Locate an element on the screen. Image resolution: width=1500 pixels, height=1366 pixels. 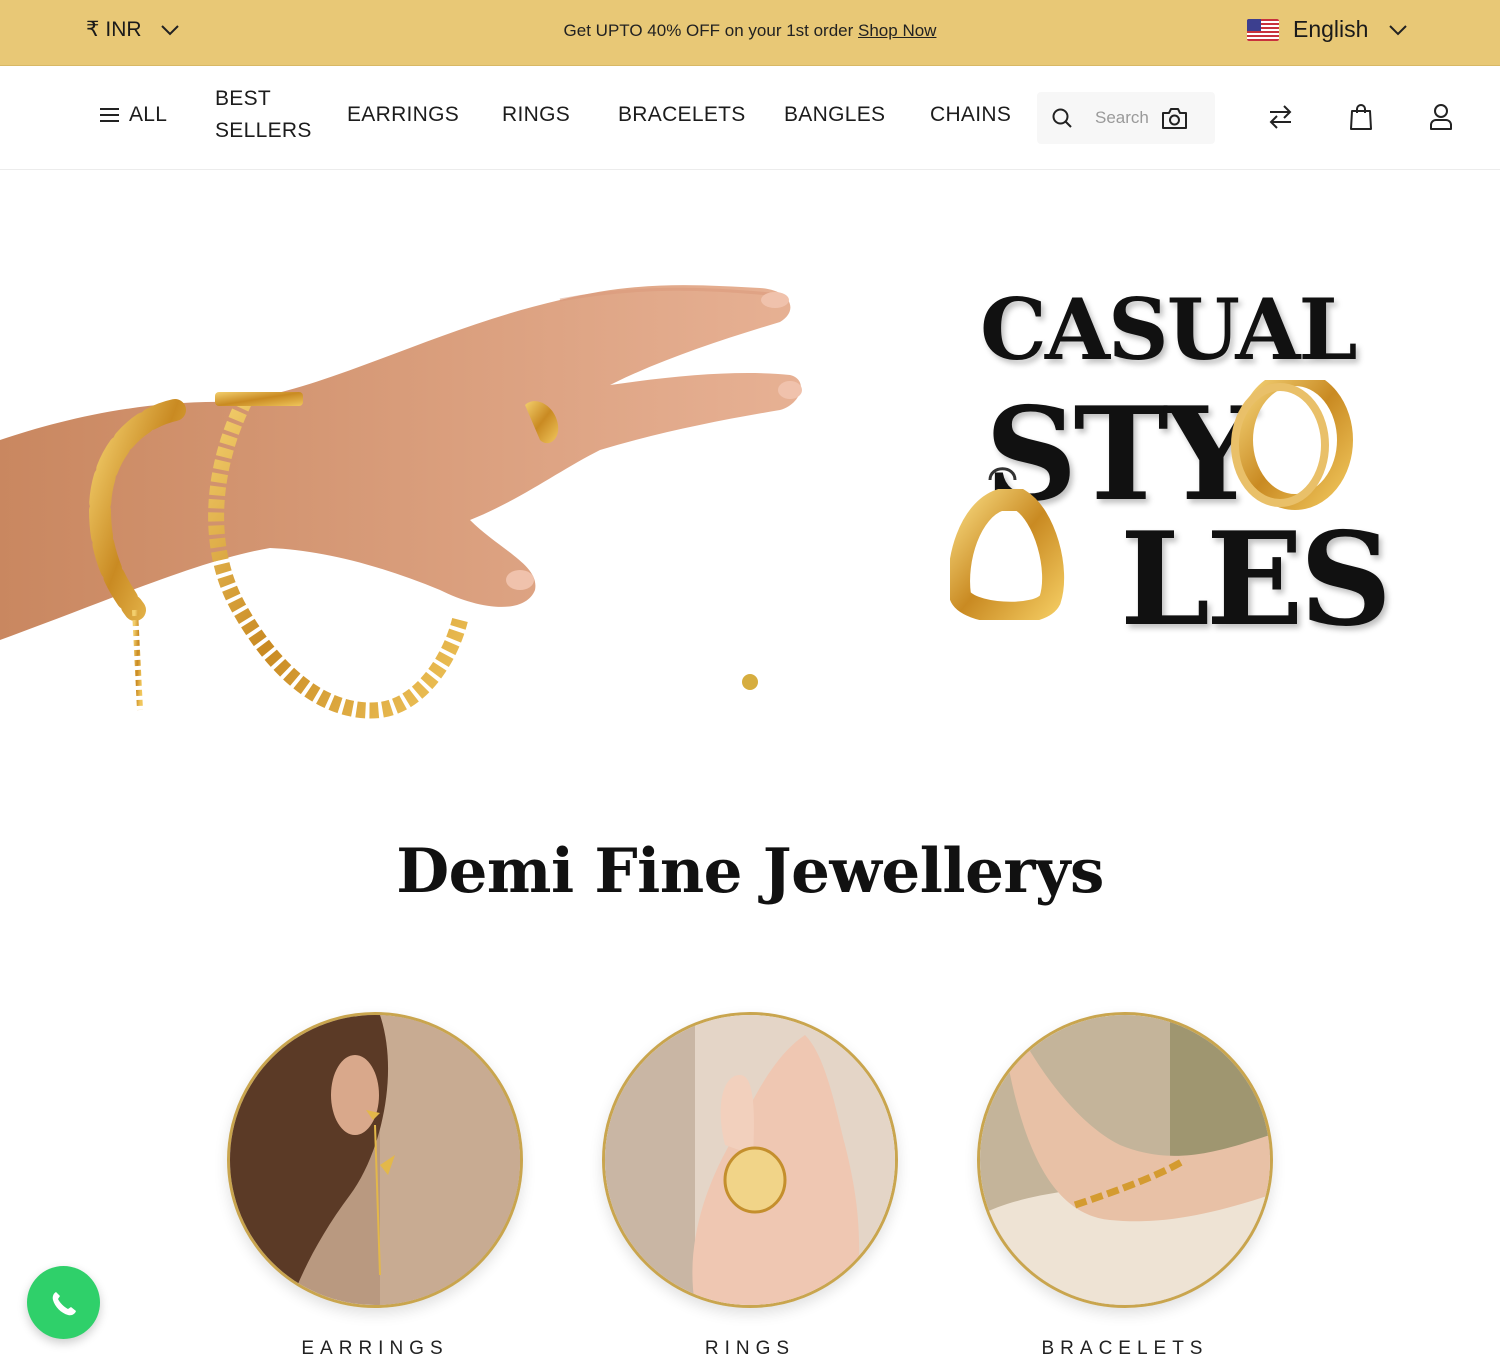
hero-title-line1: CASUAL is located at coordinates (1169, 329).